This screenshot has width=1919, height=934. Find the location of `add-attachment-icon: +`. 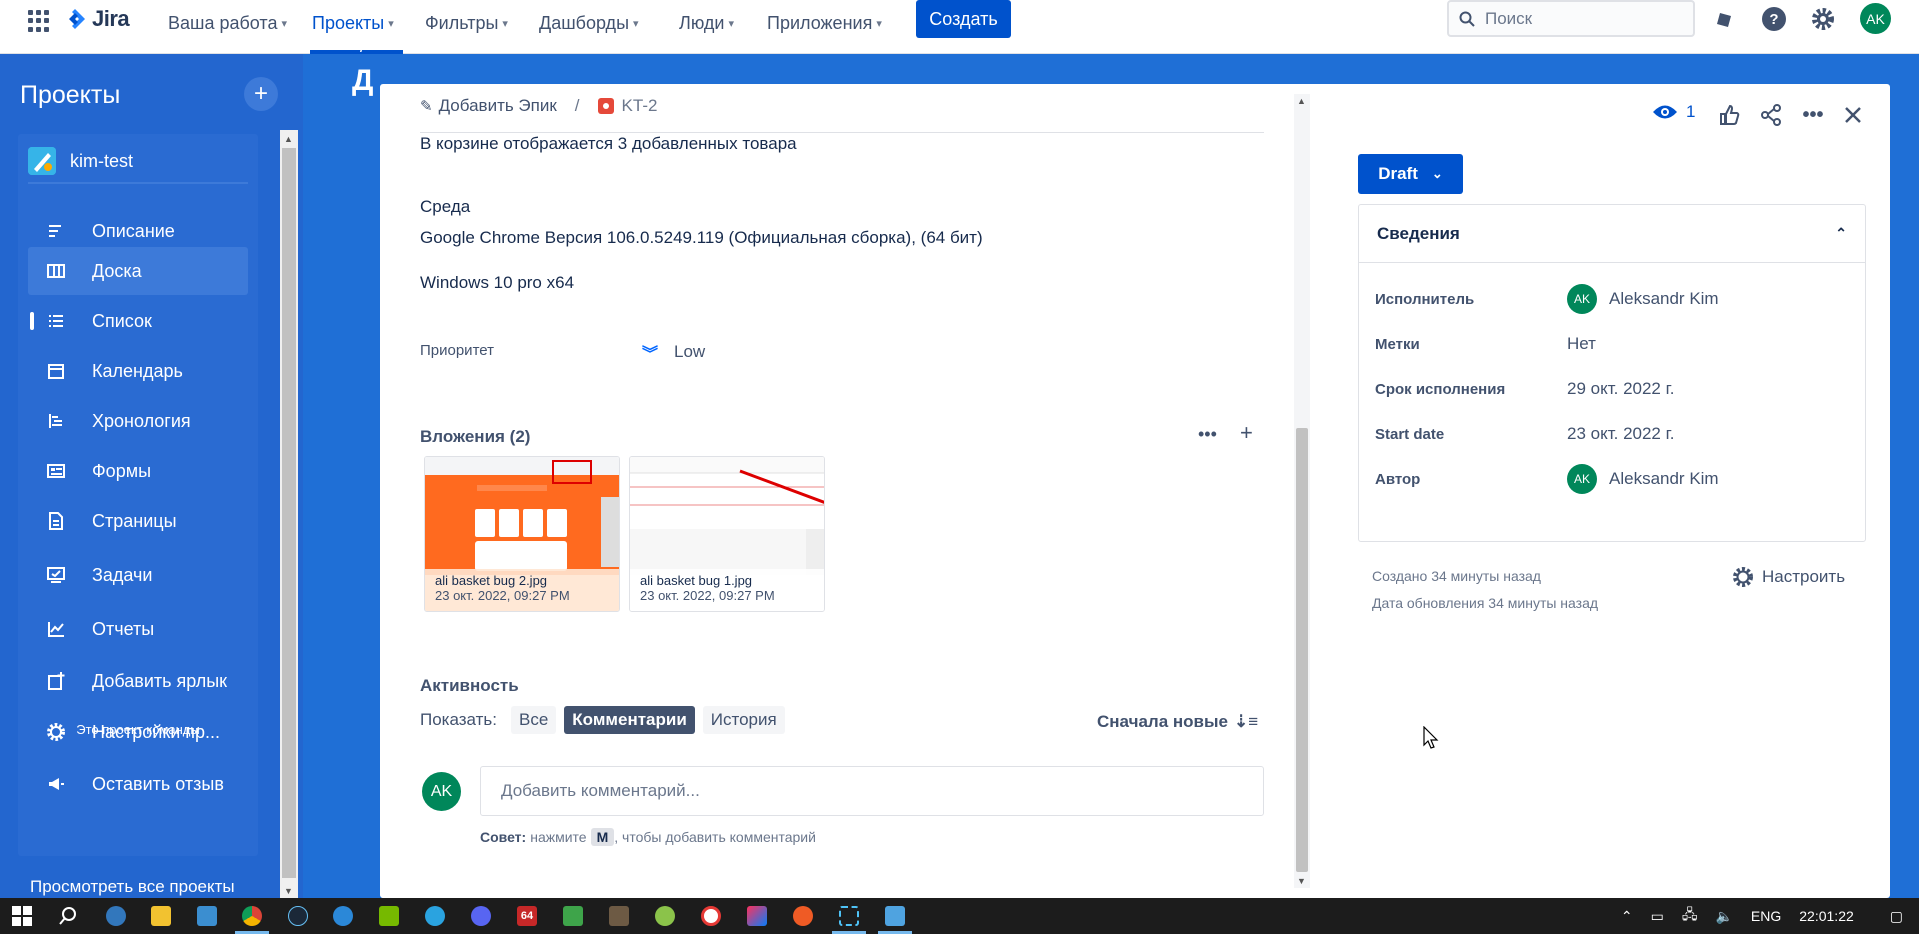

add-attachment-icon: + is located at coordinates (1246, 433).